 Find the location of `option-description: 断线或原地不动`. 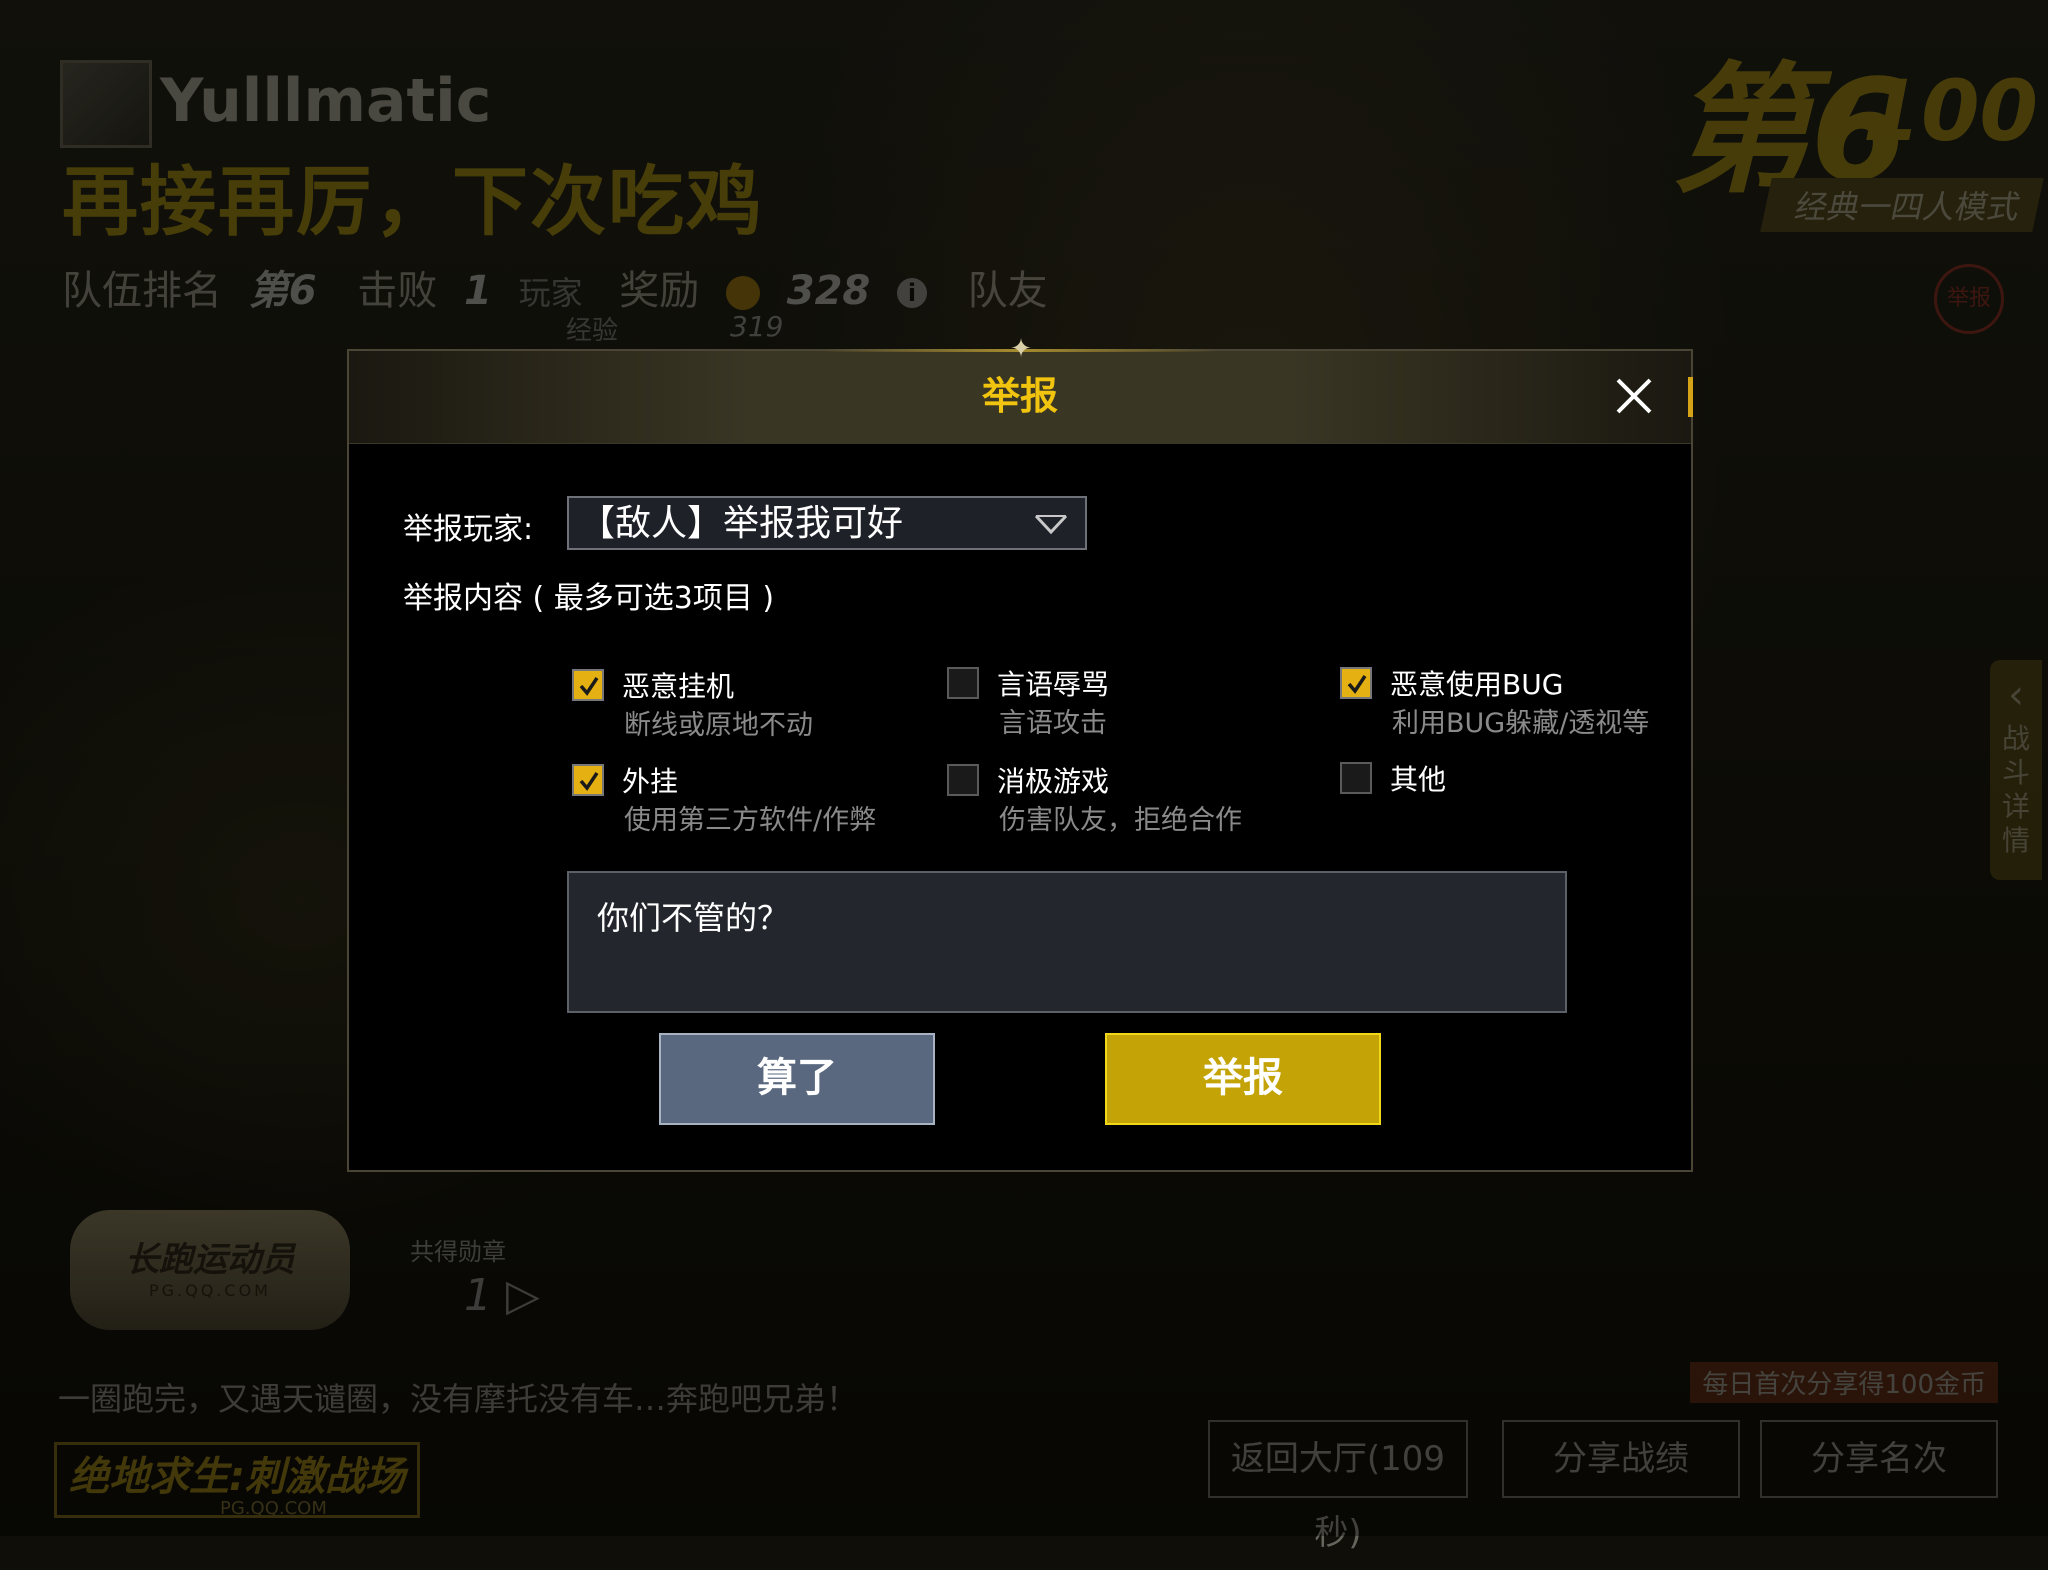

option-description: 断线或原地不动 is located at coordinates (718, 725).